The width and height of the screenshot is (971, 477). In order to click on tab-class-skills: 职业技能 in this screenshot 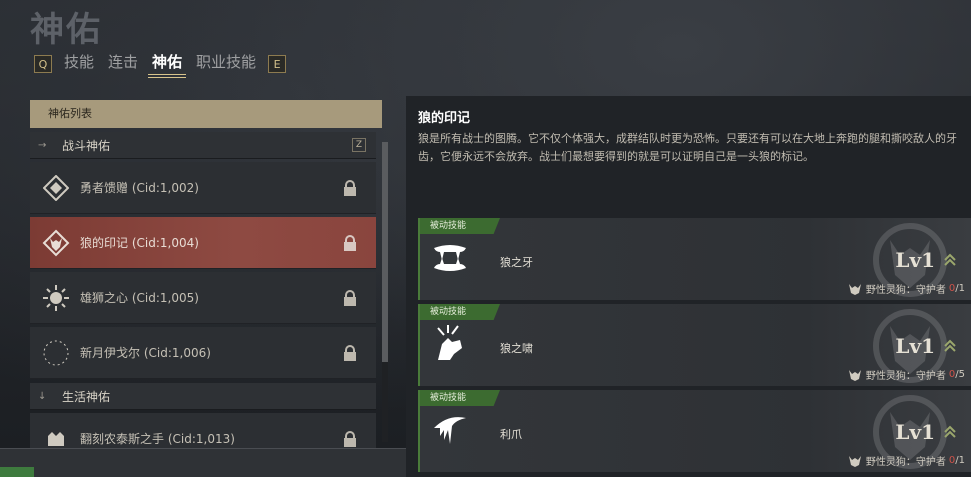, I will do `click(226, 64)`.